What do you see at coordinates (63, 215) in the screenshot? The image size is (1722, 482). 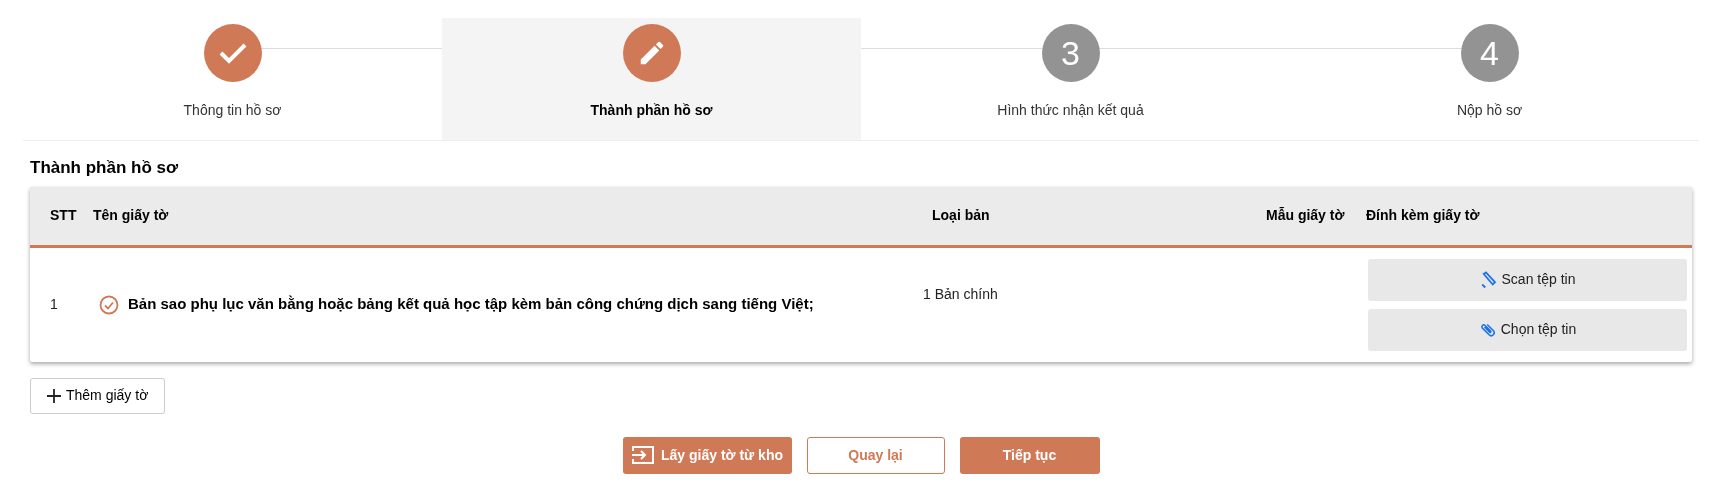 I see `column-header: STT` at bounding box center [63, 215].